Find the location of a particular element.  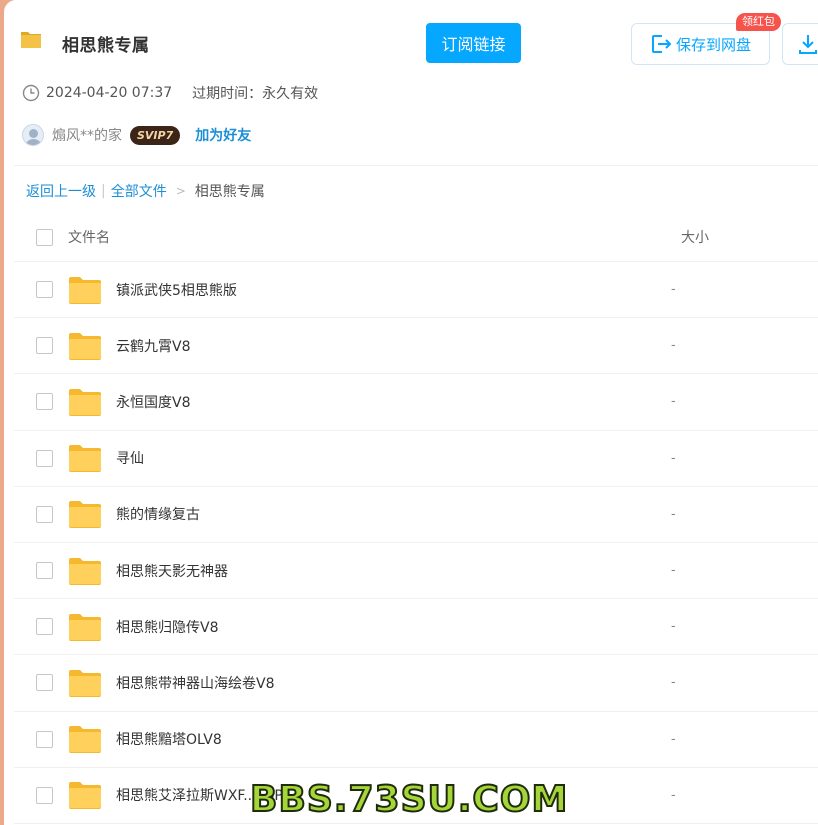

share-date: 2024-04-20 07:37 is located at coordinates (109, 93).